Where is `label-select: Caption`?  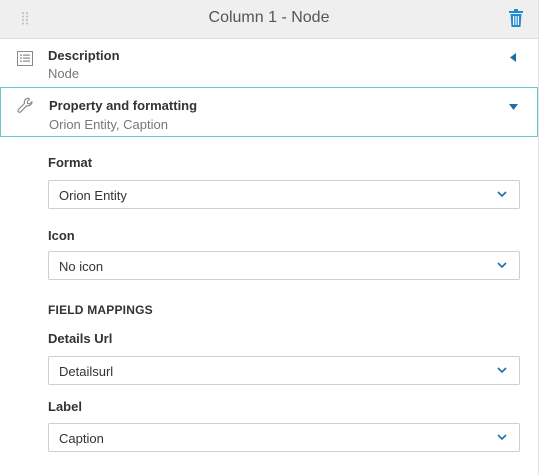 label-select: Caption is located at coordinates (284, 437).